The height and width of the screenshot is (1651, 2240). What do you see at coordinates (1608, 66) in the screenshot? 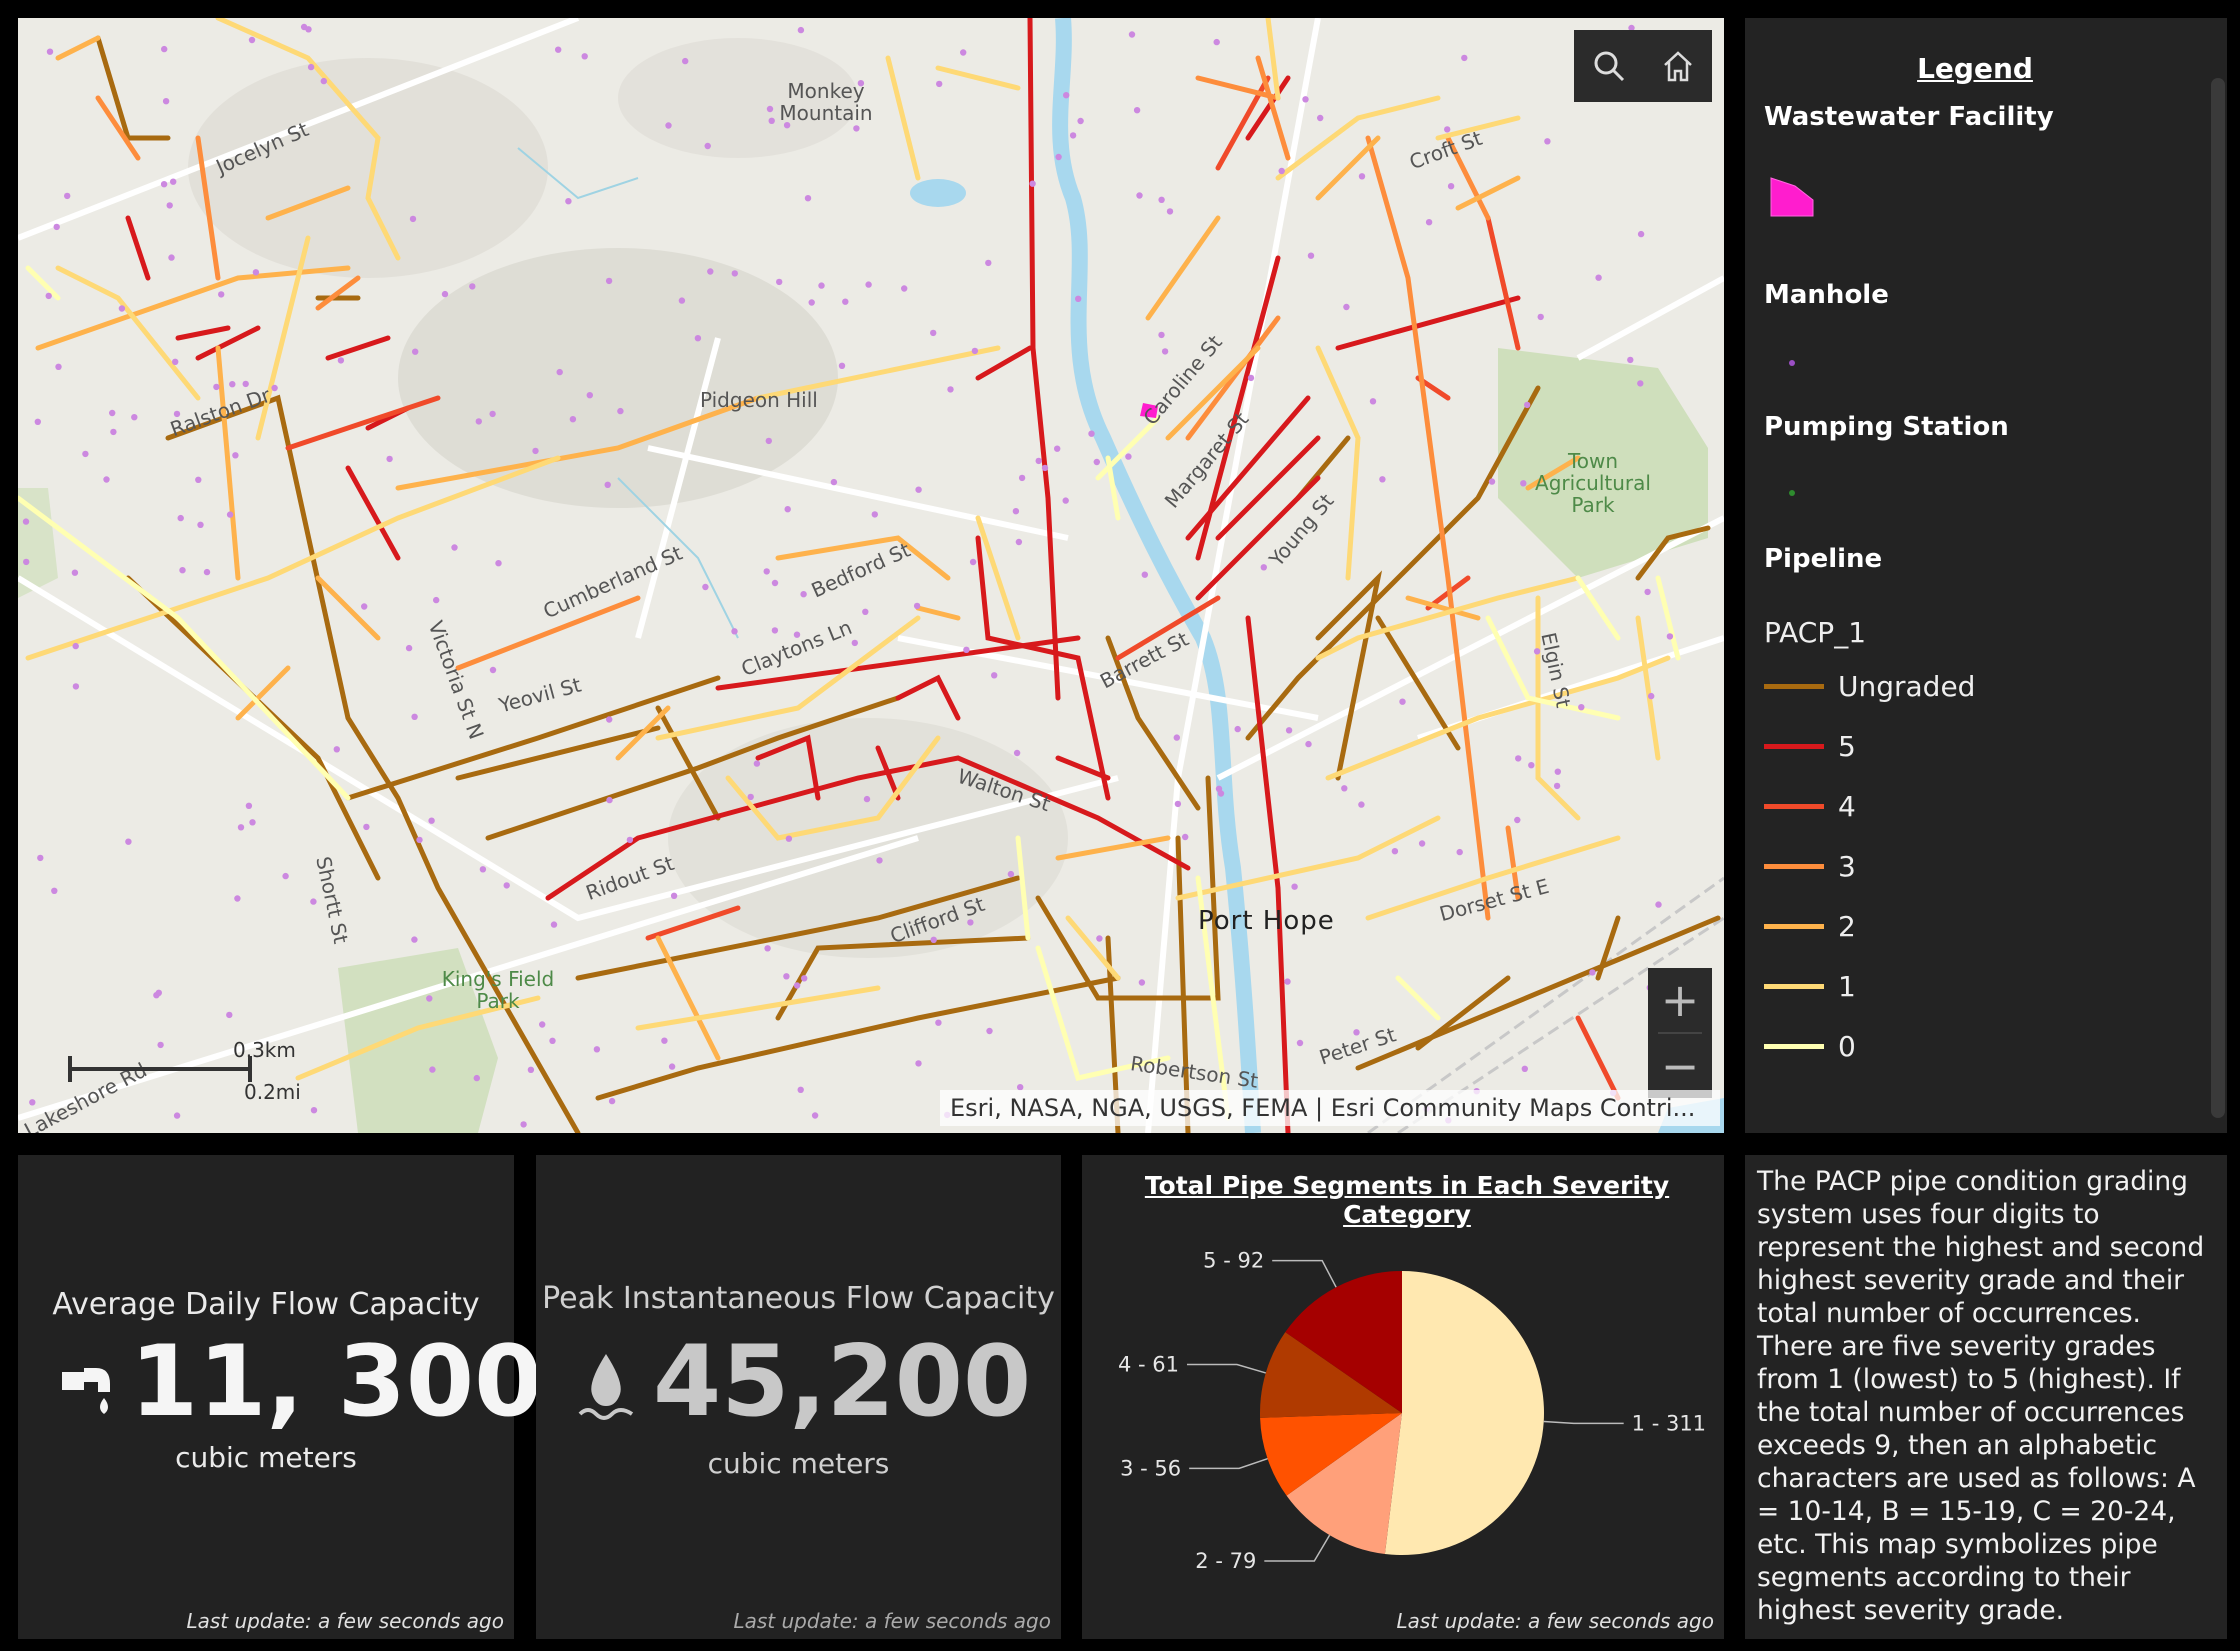
I see `search-button` at bounding box center [1608, 66].